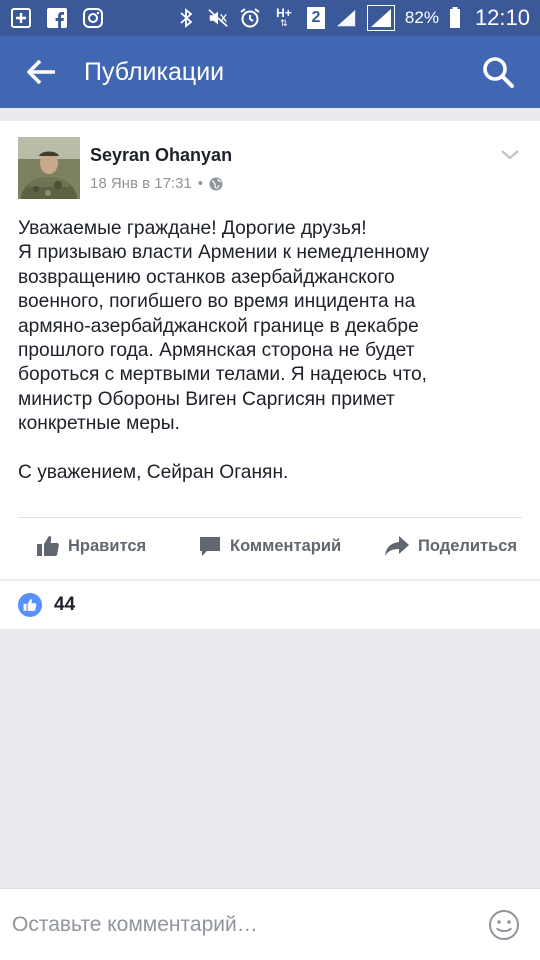 The image size is (540, 960). I want to click on post-line: министр Обороны Виген Саргисян примет, so click(206, 399).